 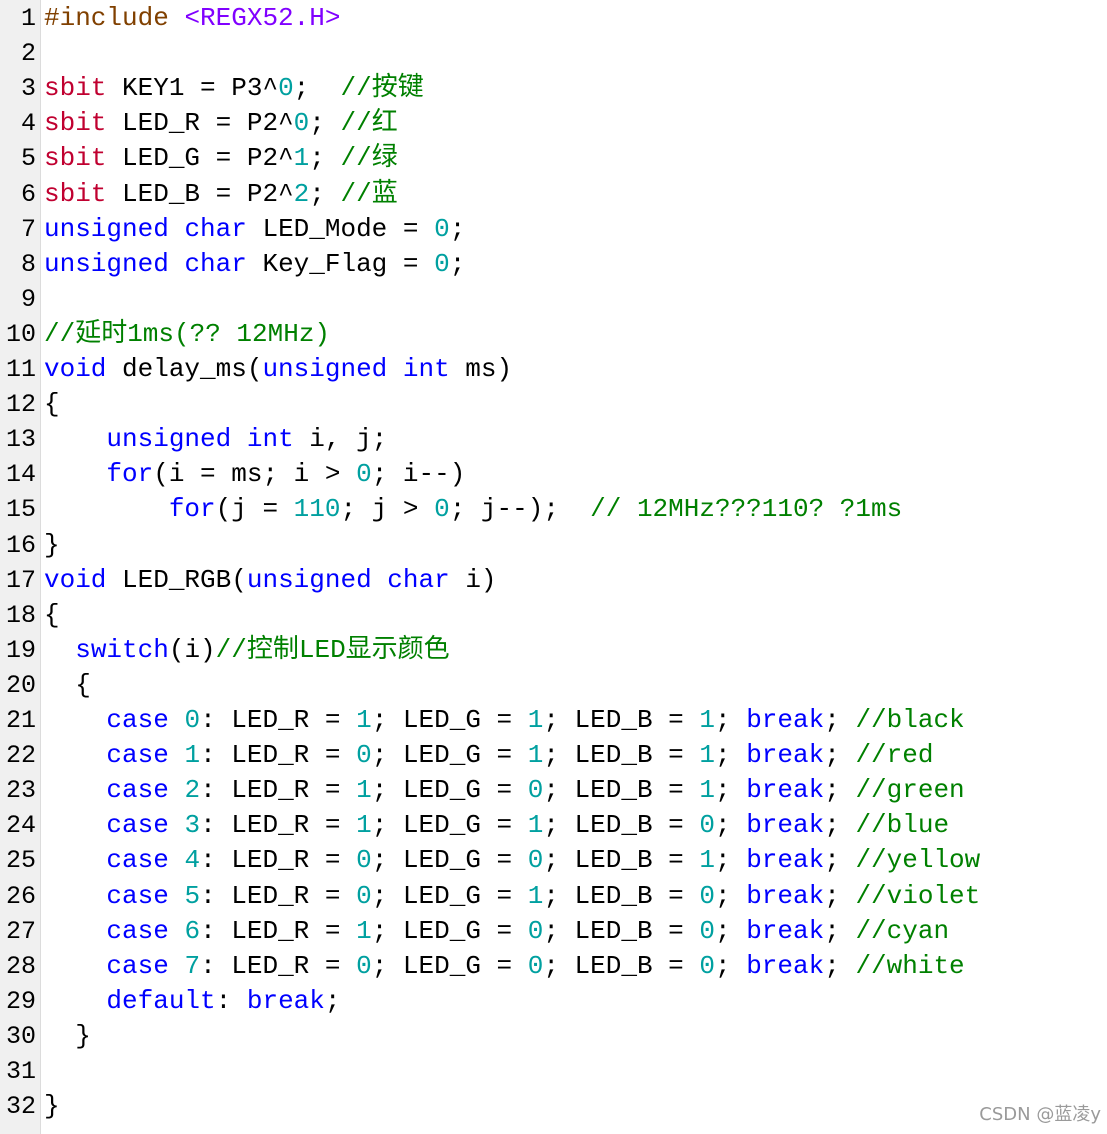 I want to click on code-token: LED_G = P2^, so click(x=200, y=158).